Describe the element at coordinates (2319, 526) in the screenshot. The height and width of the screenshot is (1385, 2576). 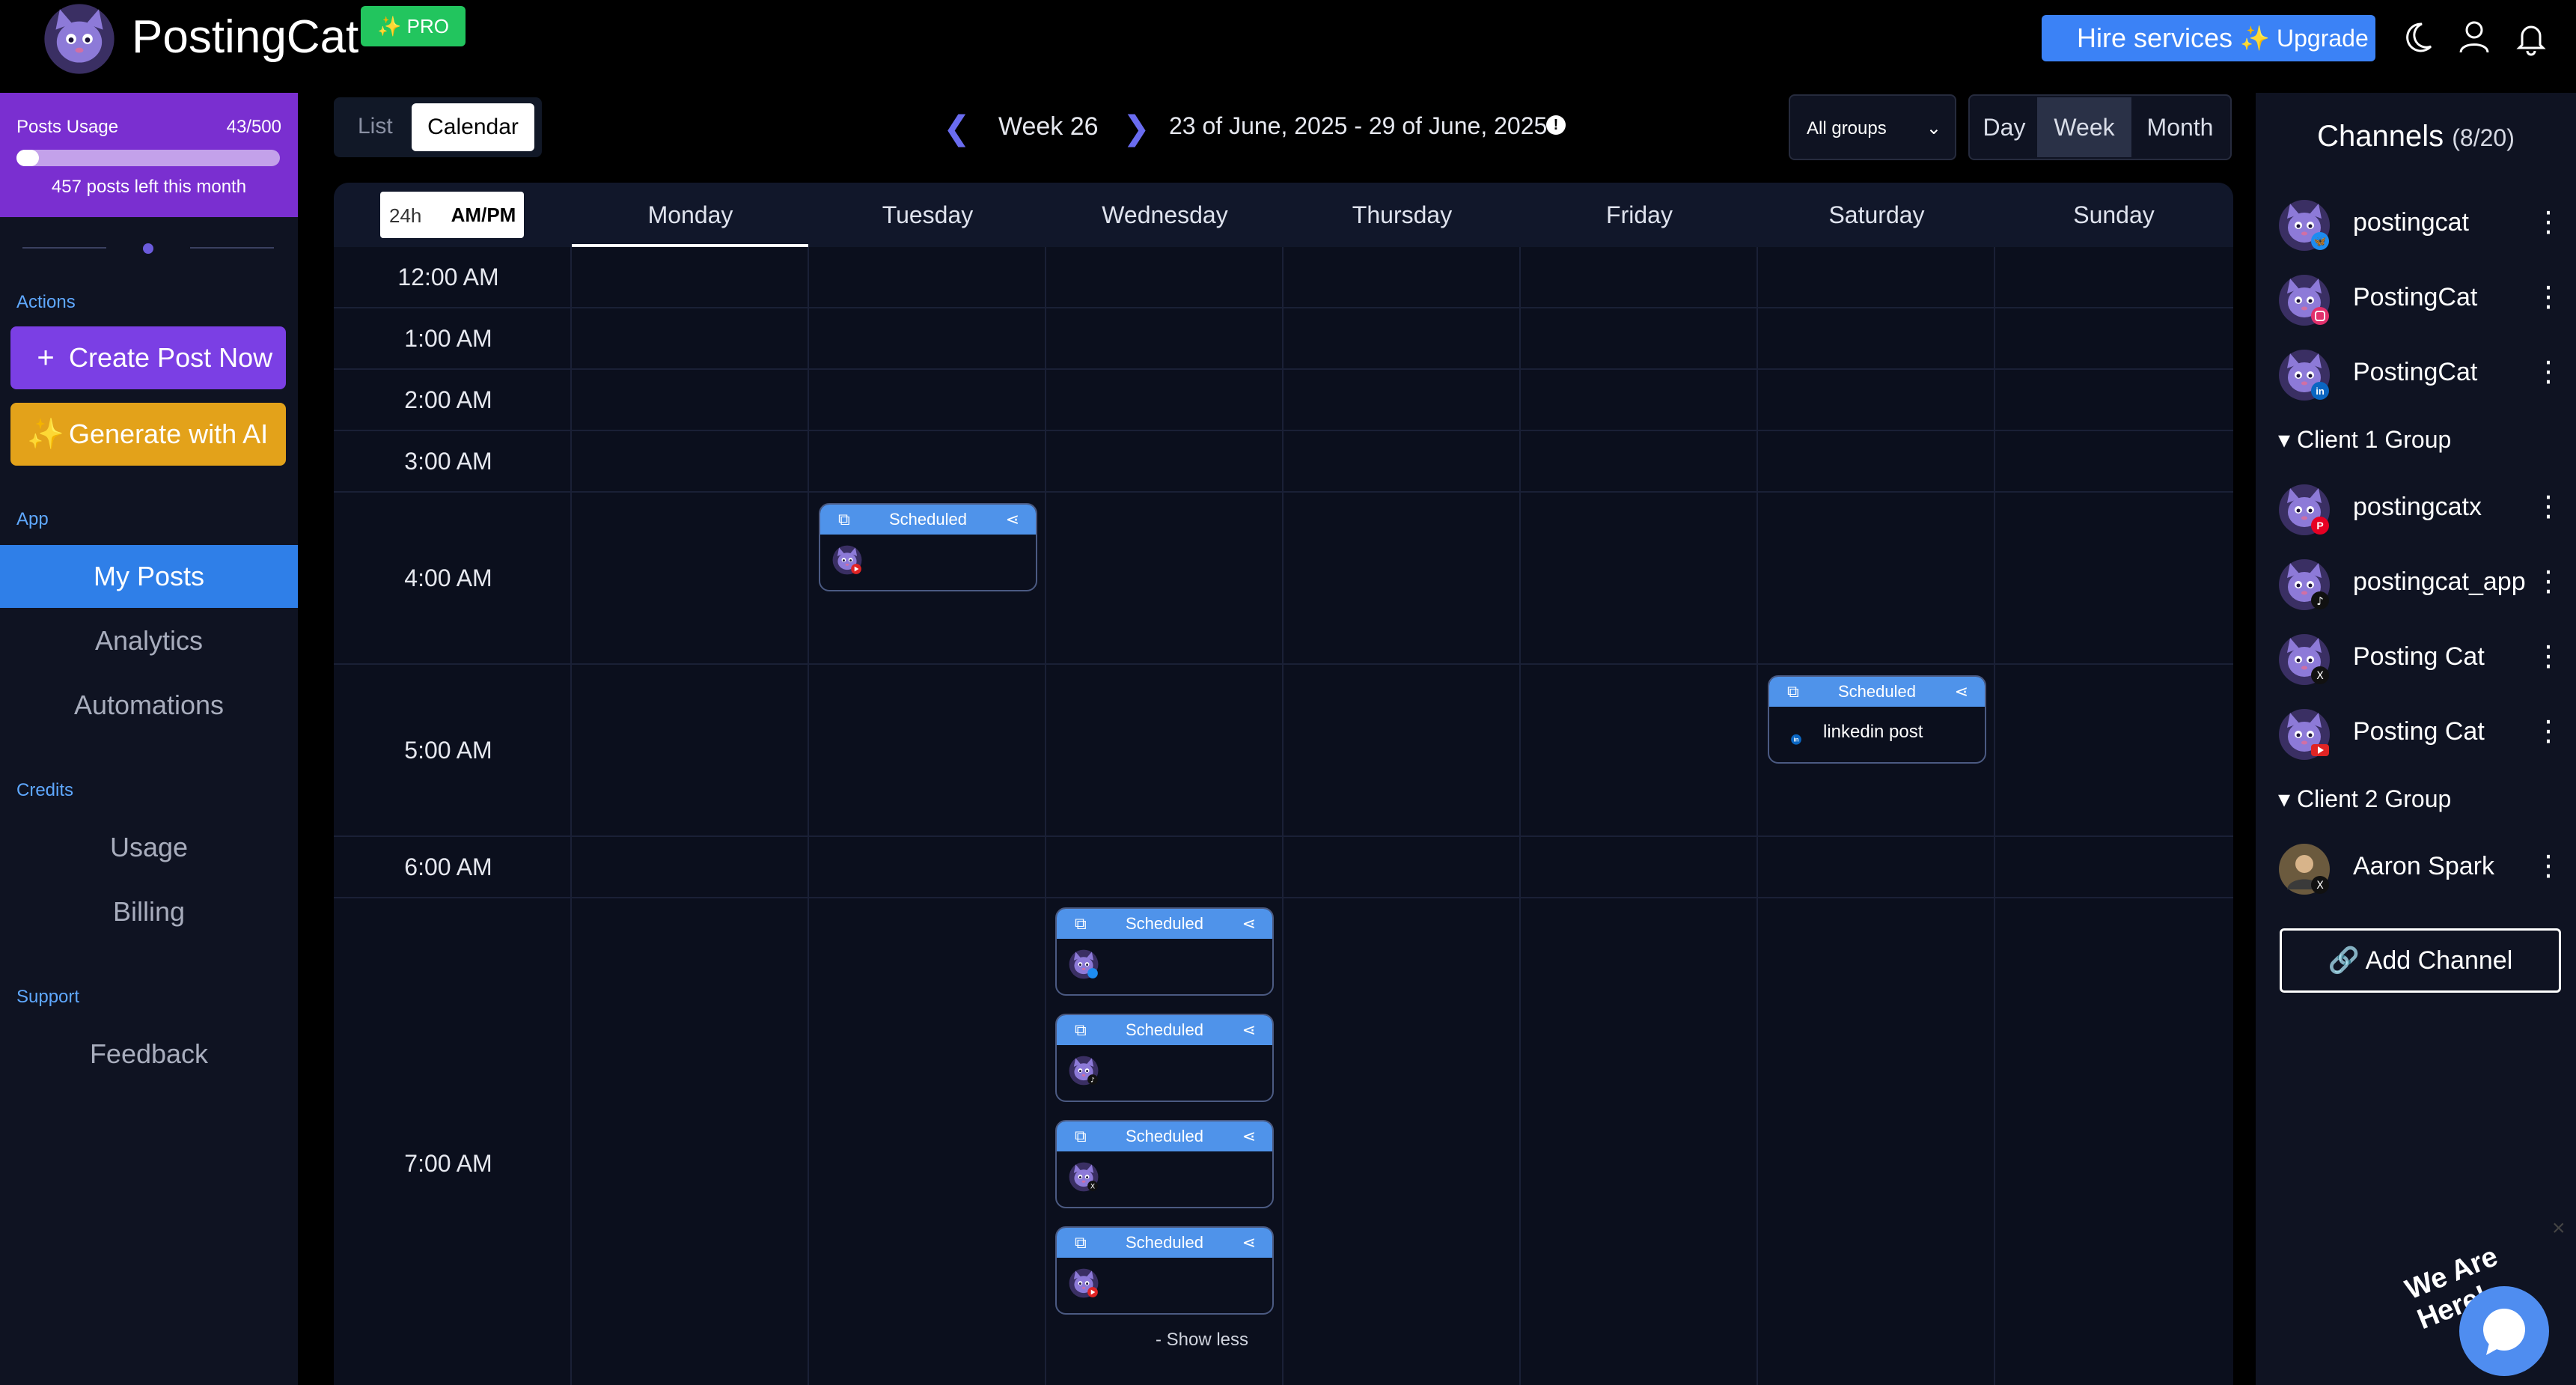
I see `svg-text: P` at that location.